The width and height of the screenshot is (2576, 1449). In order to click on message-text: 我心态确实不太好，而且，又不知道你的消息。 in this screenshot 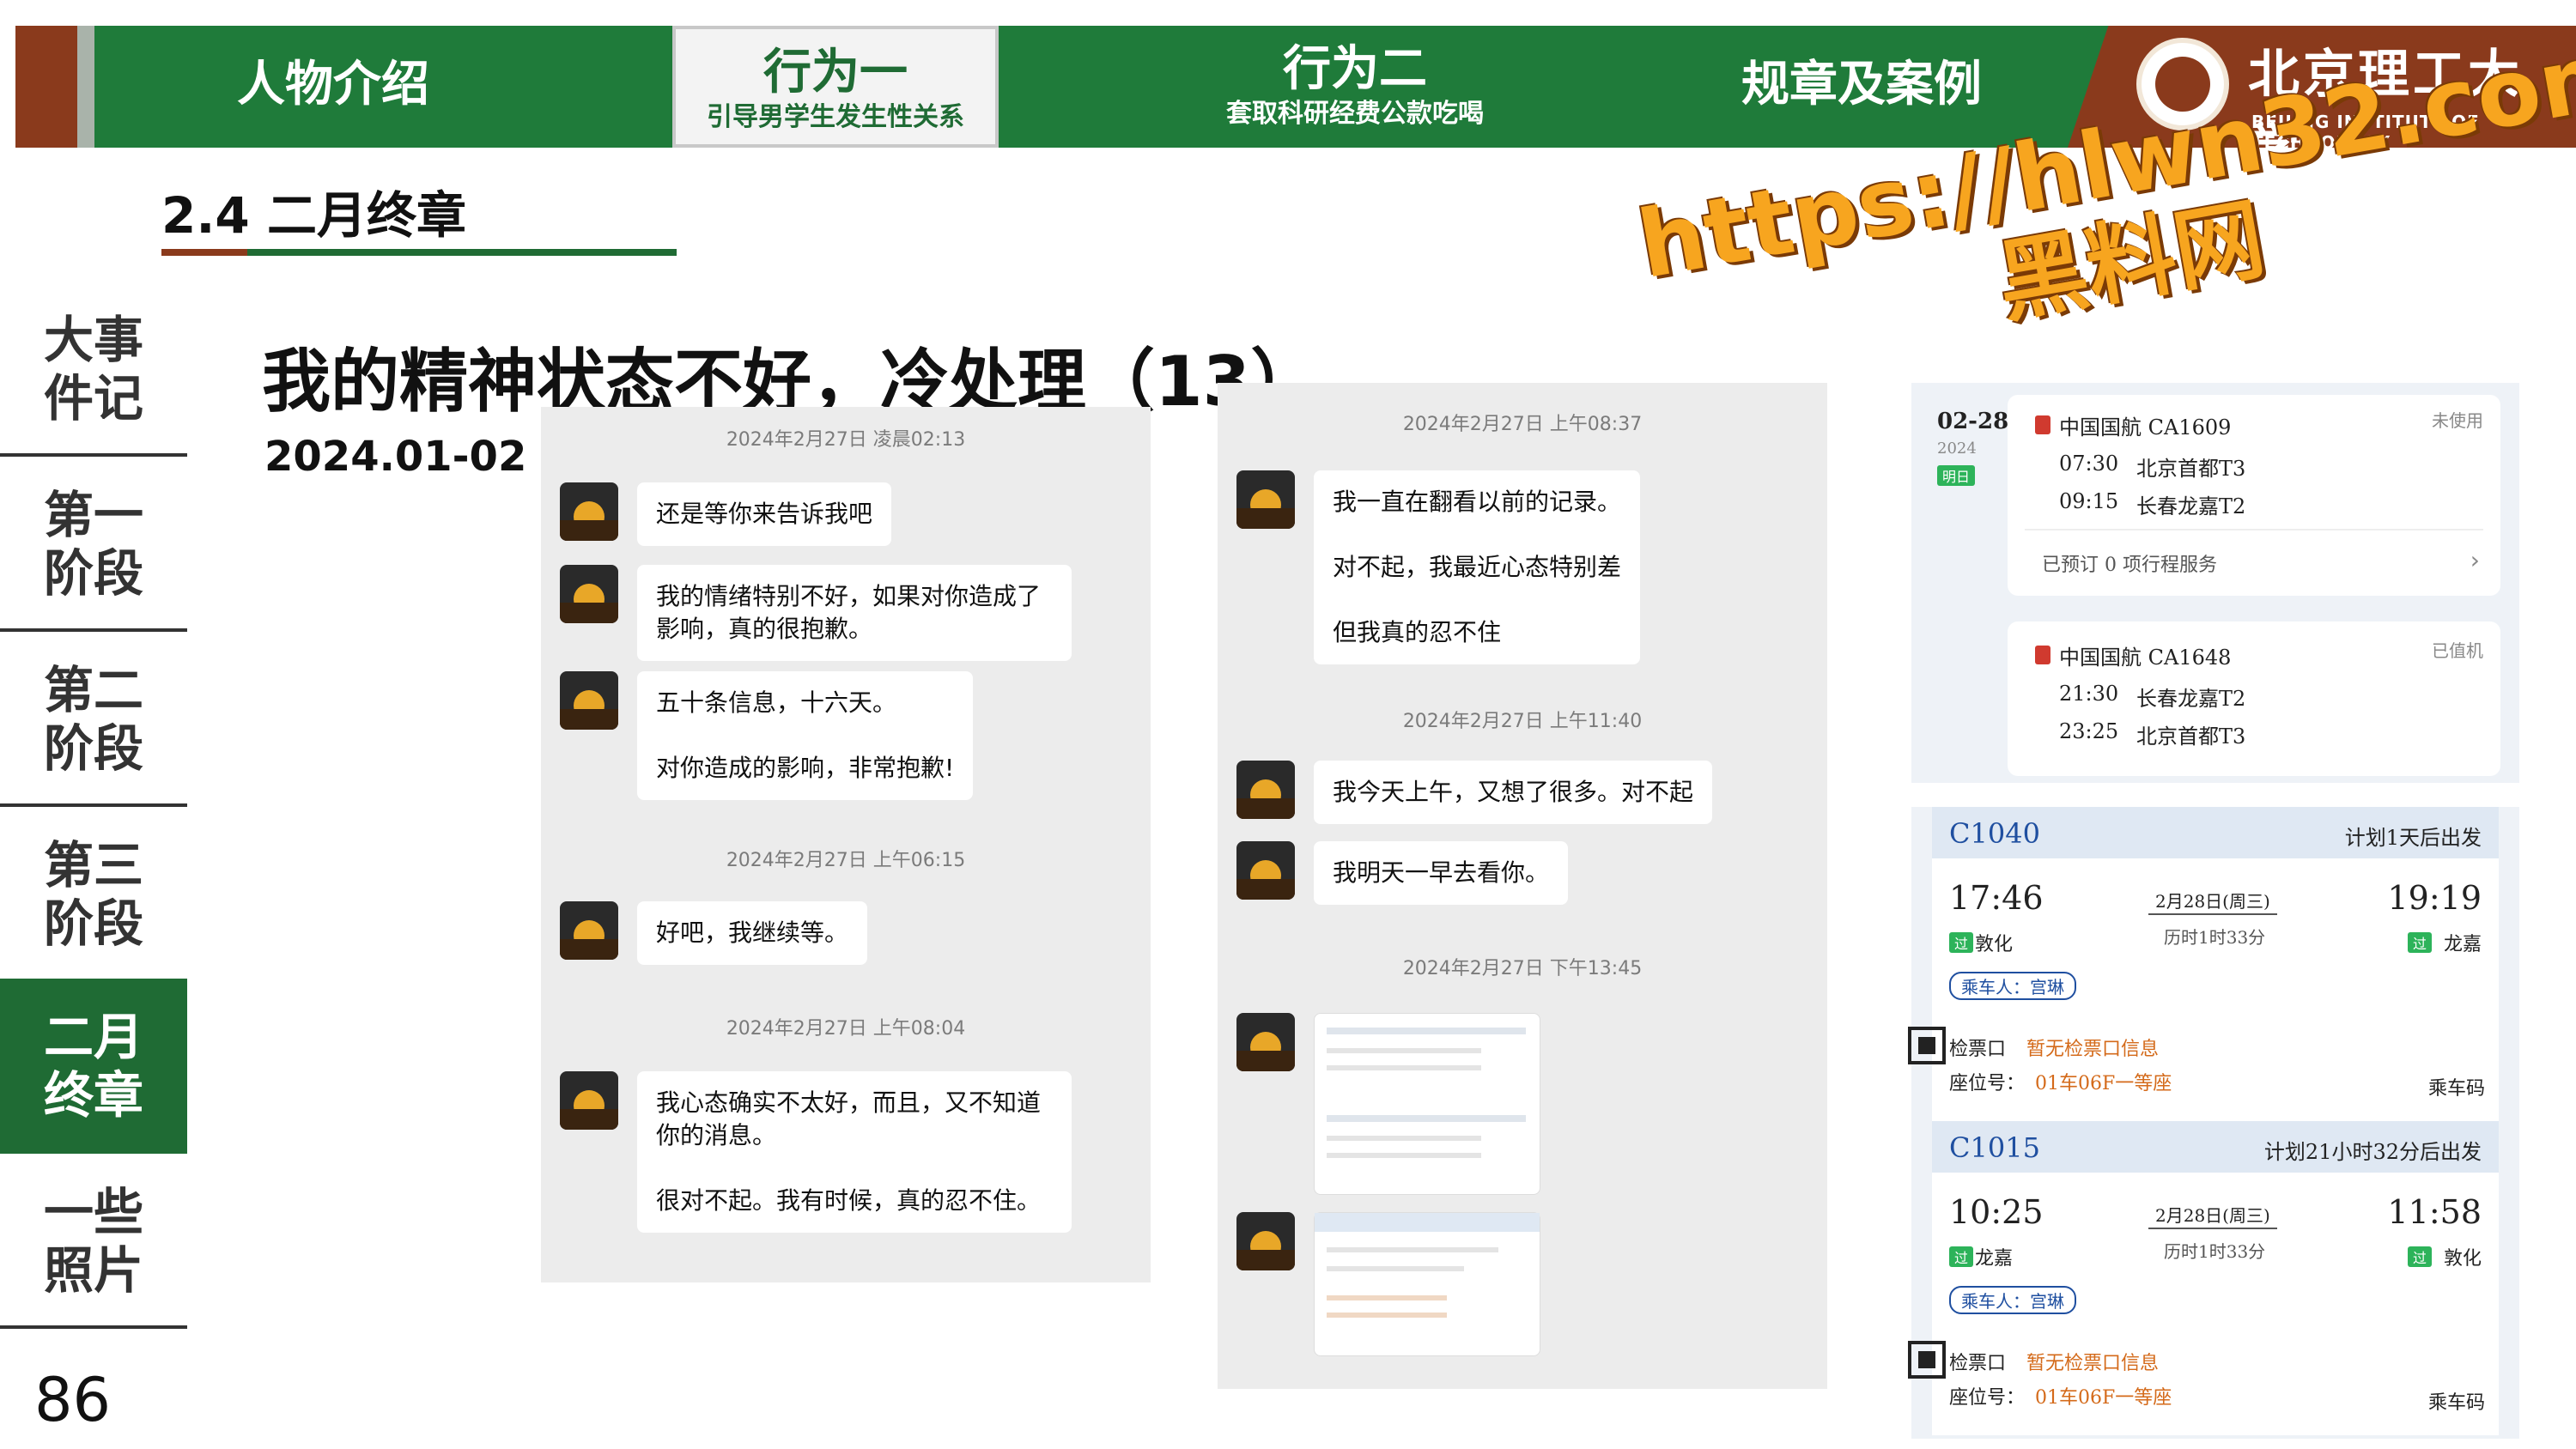, I will do `click(849, 1118)`.